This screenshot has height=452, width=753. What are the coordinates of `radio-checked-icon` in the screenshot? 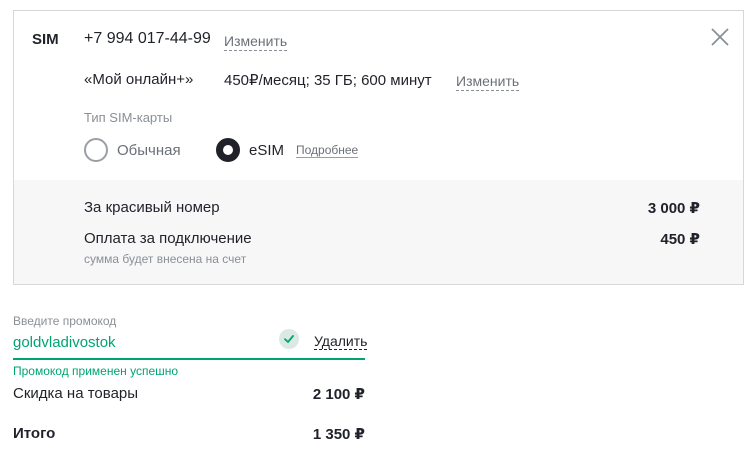 It's located at (228, 150).